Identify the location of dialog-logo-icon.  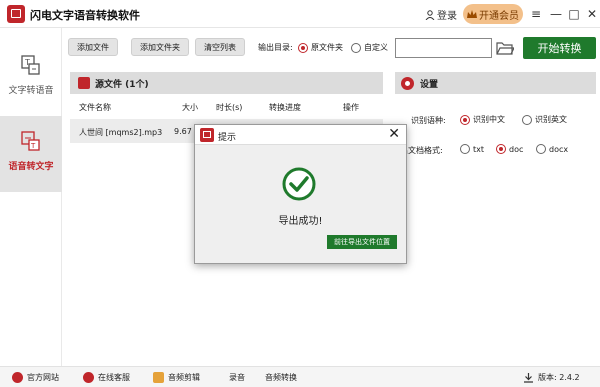
(207, 135).